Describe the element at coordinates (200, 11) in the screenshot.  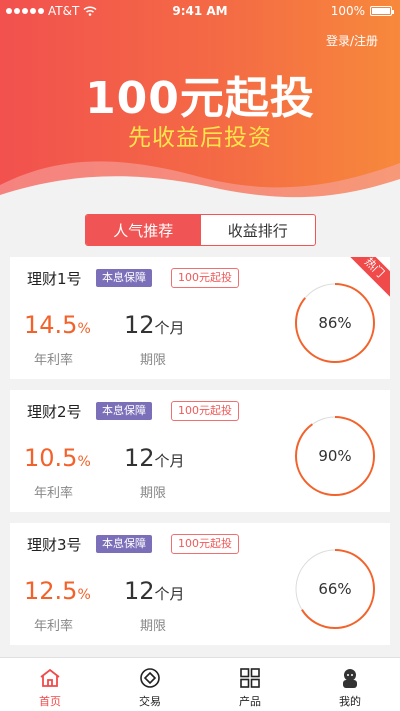
I see `status-bar: AT&T 9:41 AM 100%` at that location.